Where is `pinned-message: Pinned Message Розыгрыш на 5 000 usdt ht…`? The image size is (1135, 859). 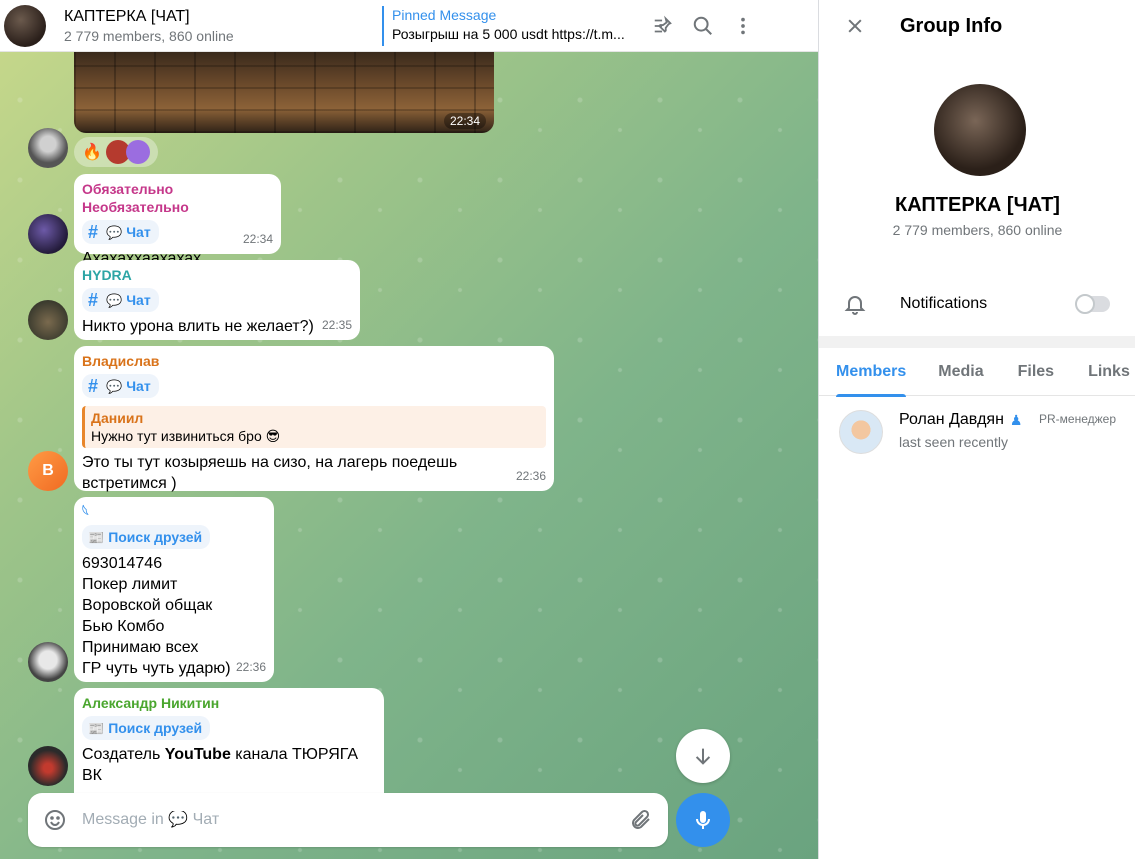 pinned-message: Pinned Message Розыгрыш на 5 000 usdt ht… is located at coordinates (509, 25).